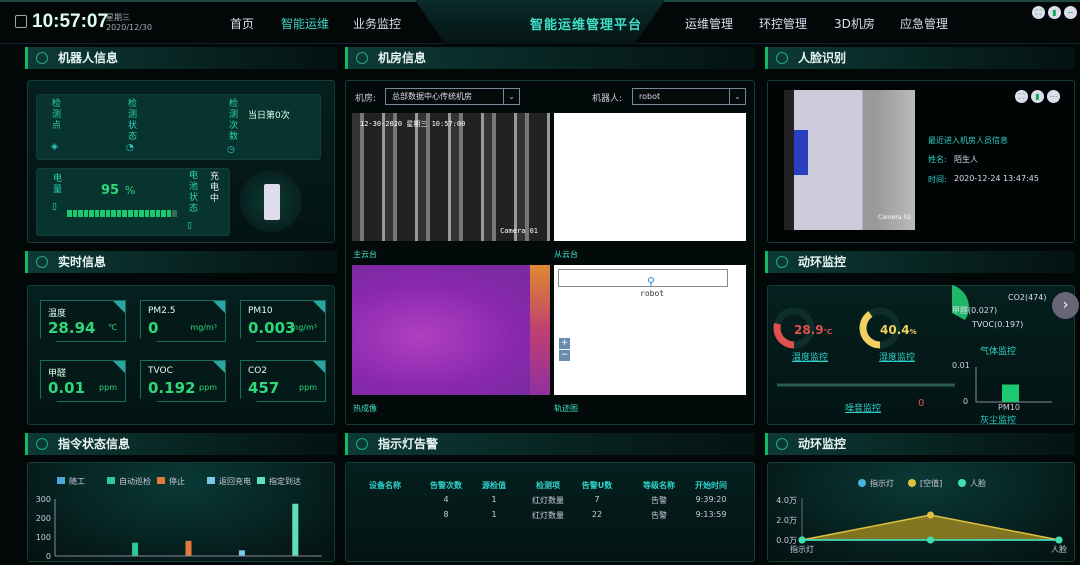 This screenshot has height=565, width=1080. I want to click on sensor-value: 0, so click(153, 328).